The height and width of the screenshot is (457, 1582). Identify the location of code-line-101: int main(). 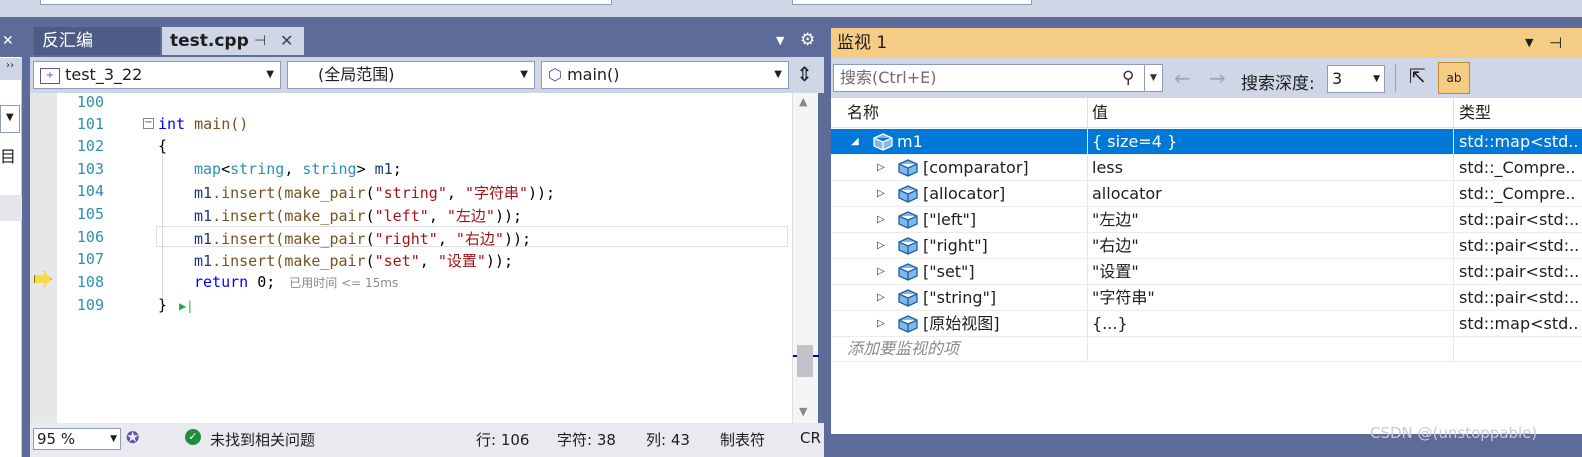
(203, 124).